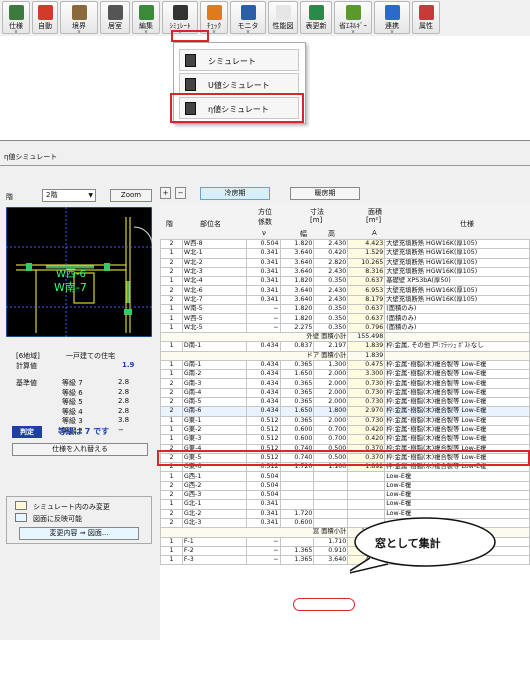  I want to click on toolbar-button-label: 居室, so click(115, 26).